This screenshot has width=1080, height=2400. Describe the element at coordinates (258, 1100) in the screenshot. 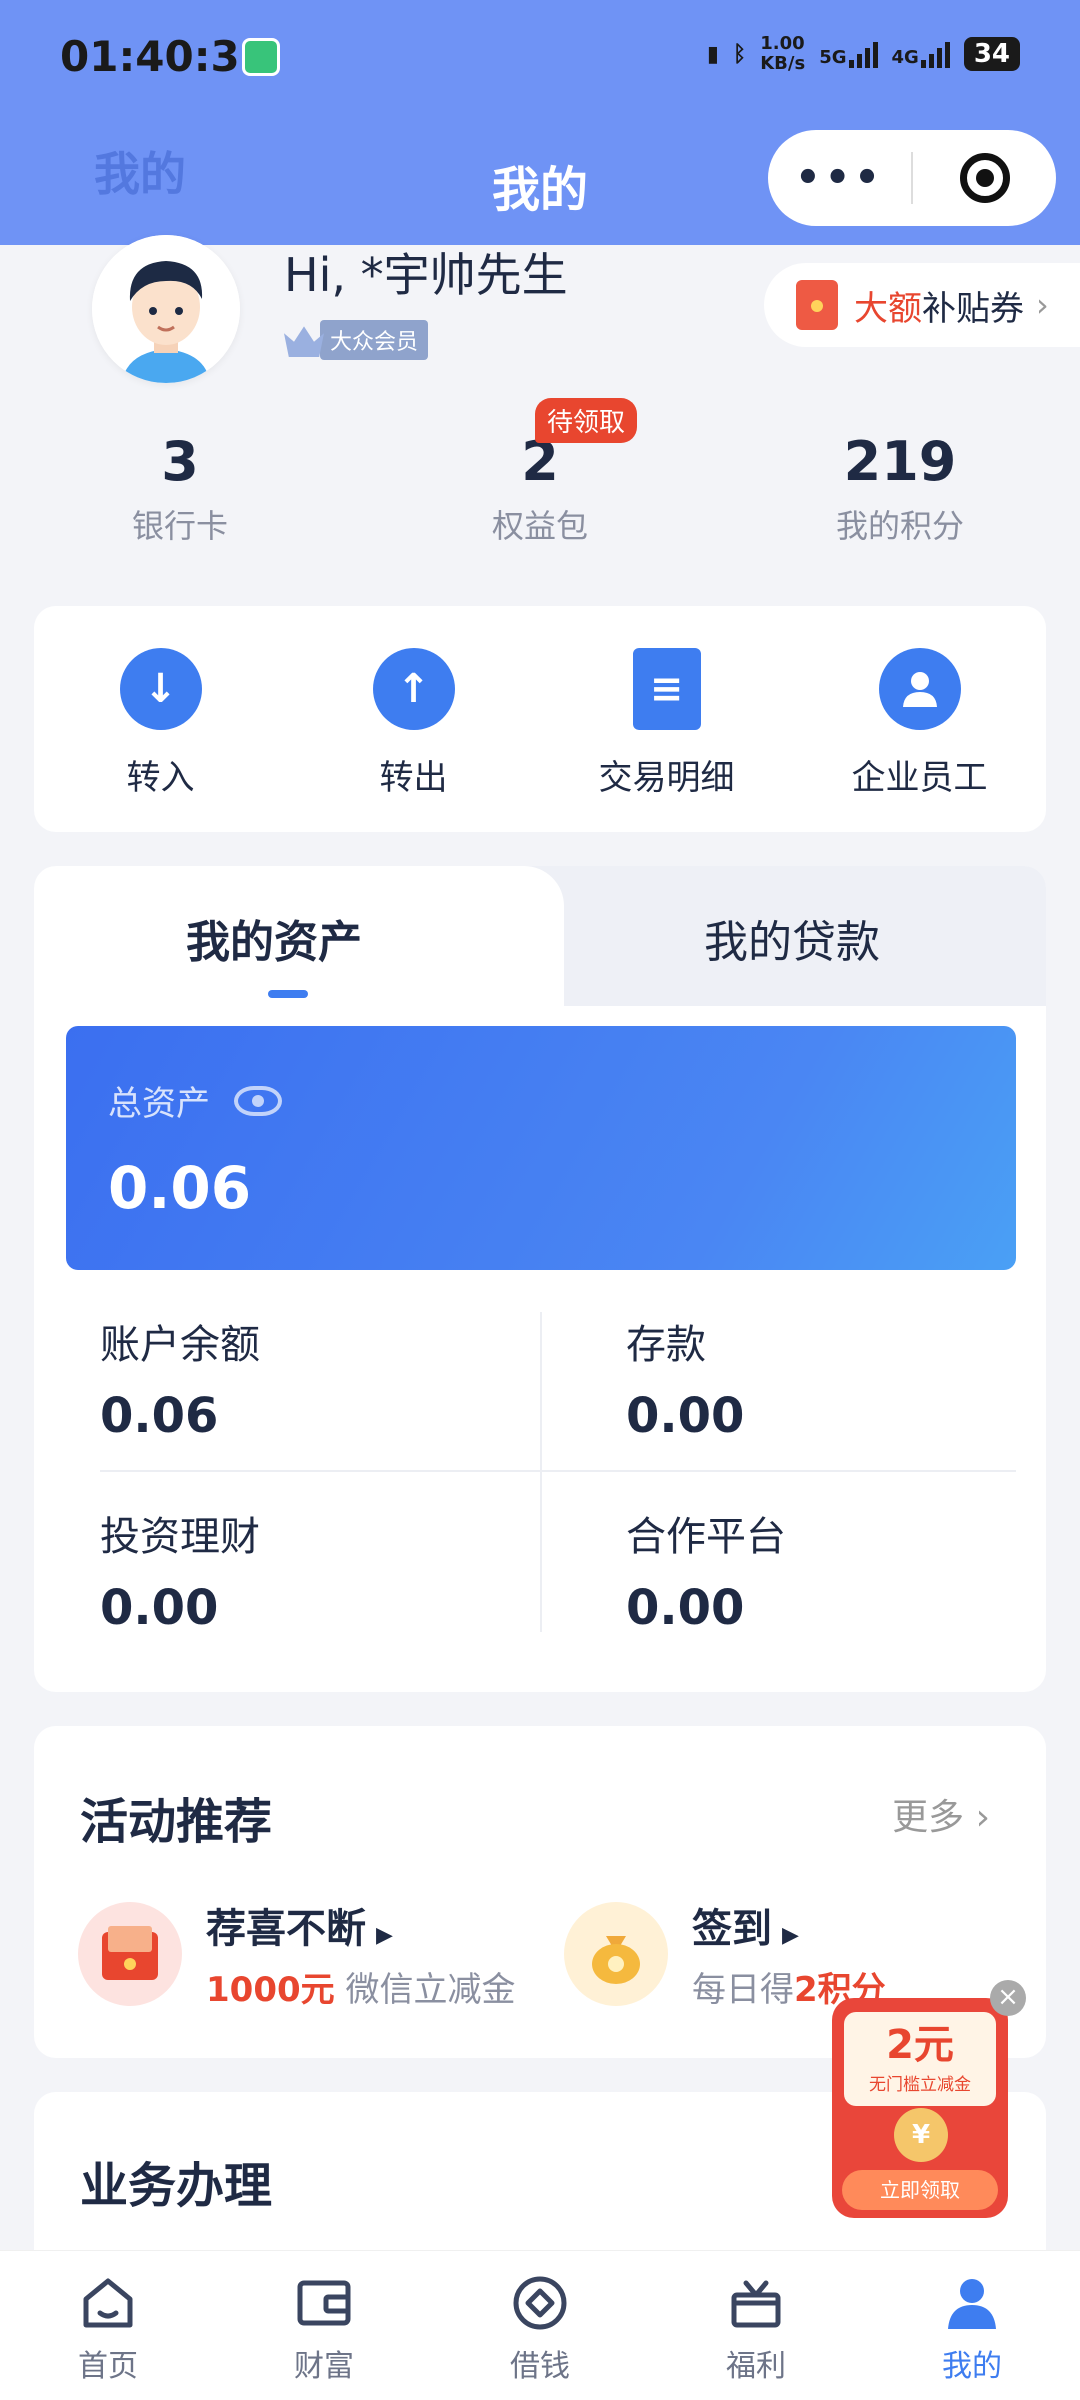

I see `eye-icon` at that location.